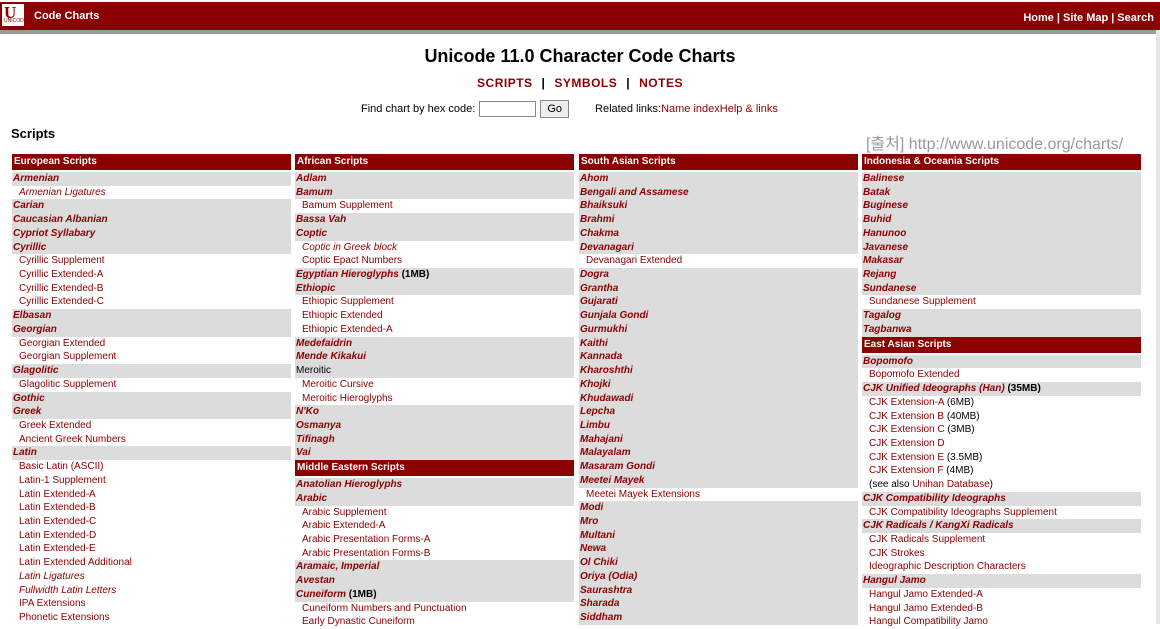 The width and height of the screenshot is (1160, 629). Describe the element at coordinates (885, 247) in the screenshot. I see `chart-link: Javanese` at that location.